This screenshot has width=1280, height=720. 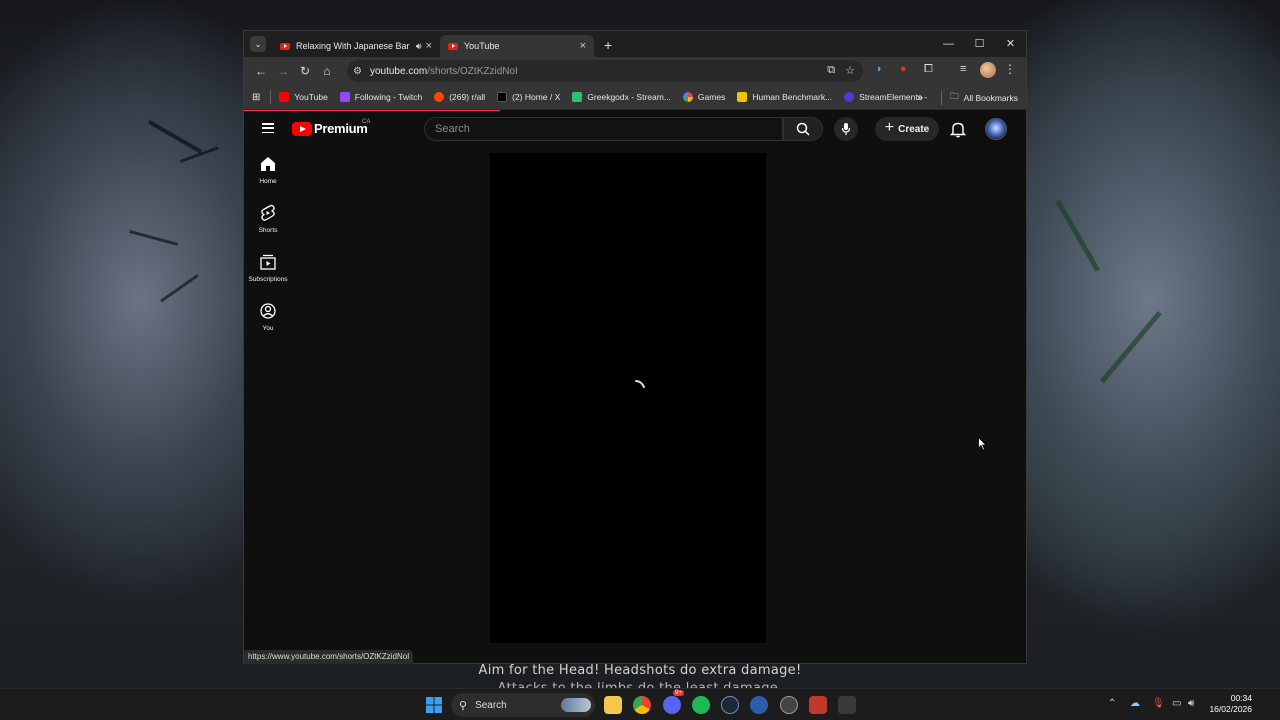 What do you see at coordinates (311, 97) in the screenshot?
I see `bookmark-label: YouTube` at bounding box center [311, 97].